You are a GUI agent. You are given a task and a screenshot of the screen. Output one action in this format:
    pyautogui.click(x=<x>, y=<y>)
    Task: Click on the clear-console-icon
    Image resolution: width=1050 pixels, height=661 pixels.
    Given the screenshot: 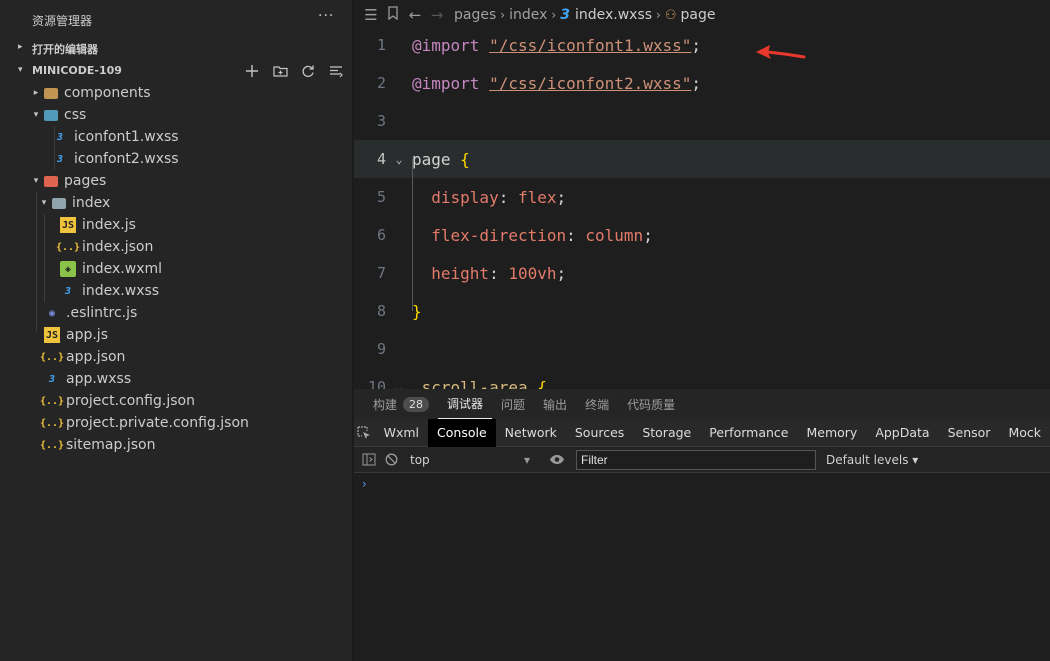 What is the action you would take?
    pyautogui.click(x=391, y=460)
    